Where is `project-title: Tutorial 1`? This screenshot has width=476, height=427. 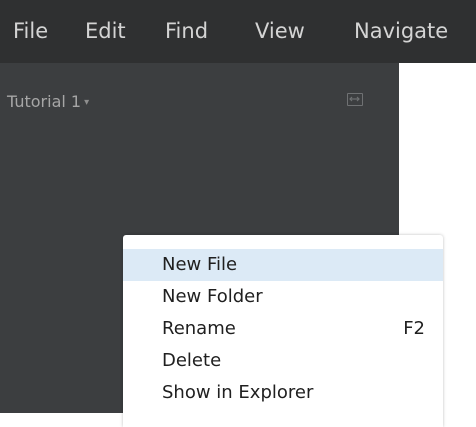 project-title: Tutorial 1 is located at coordinates (44, 101).